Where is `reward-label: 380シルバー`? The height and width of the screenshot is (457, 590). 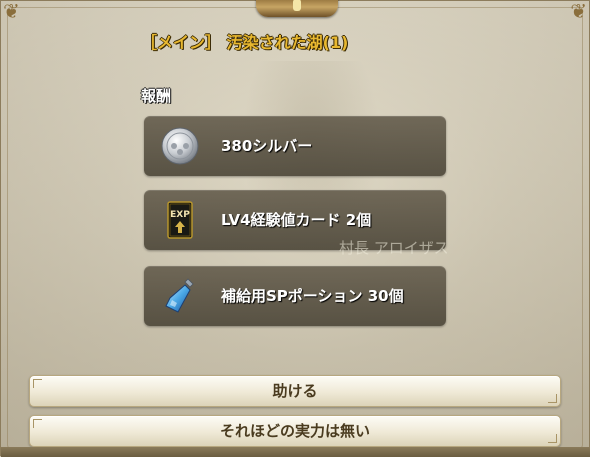 reward-label: 380シルバー is located at coordinates (267, 146).